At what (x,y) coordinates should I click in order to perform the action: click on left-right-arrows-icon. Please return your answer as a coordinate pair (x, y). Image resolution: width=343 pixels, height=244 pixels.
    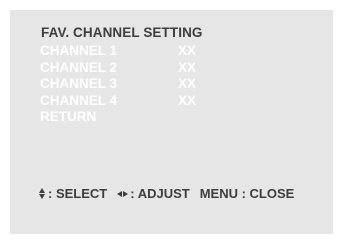
    Looking at the image, I should click on (123, 193).